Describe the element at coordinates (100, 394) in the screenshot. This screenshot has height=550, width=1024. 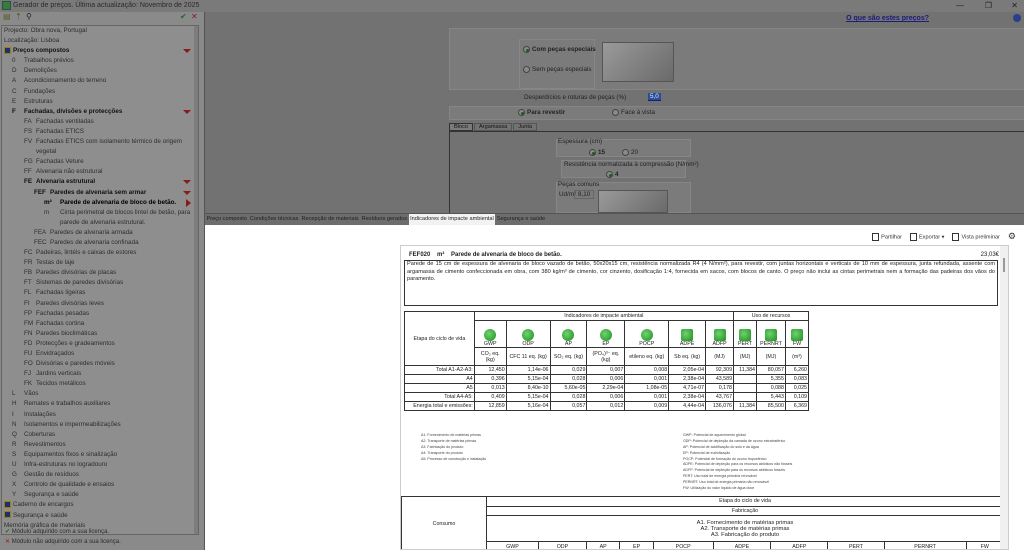
I see `tree-item: L Vãos` at that location.